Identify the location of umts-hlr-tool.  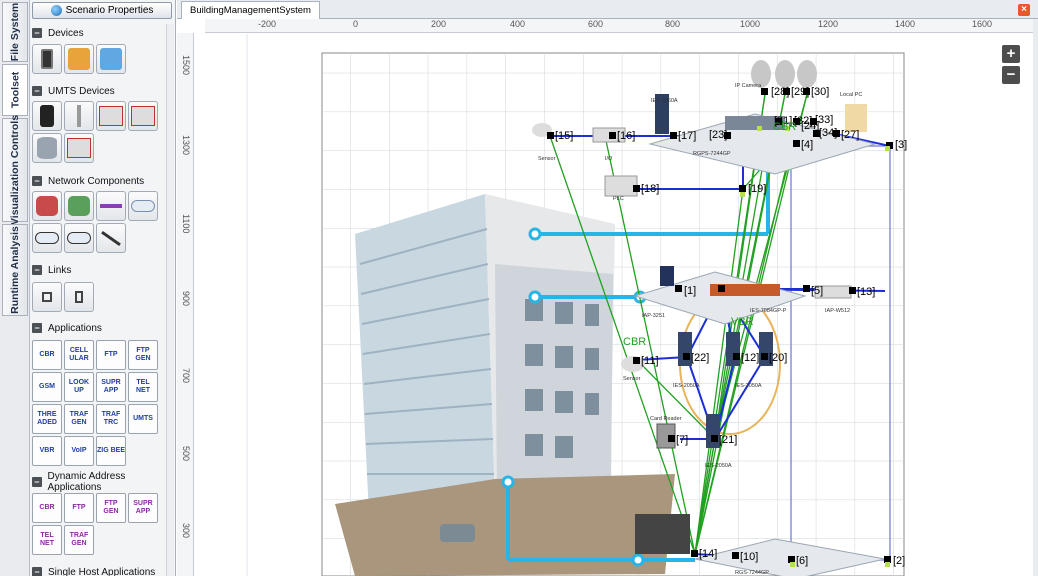
(47, 148).